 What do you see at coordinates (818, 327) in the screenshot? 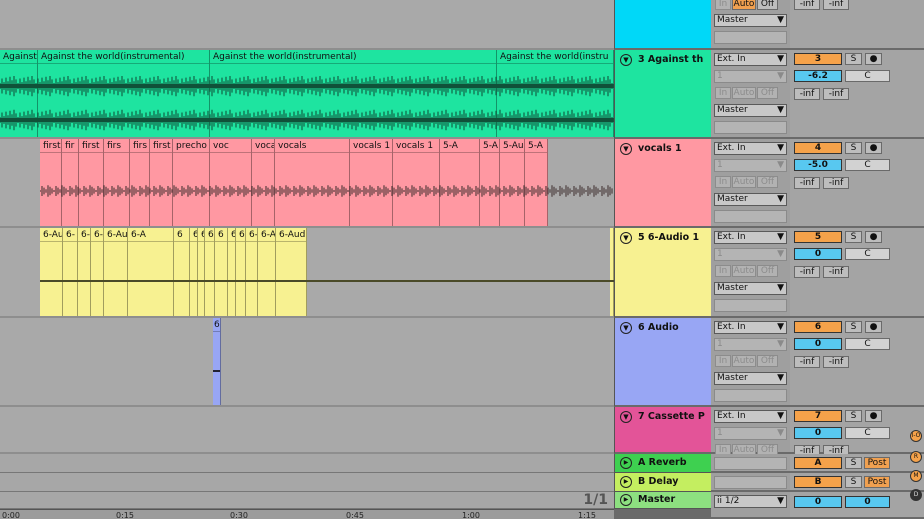
I see `track-activator: 6` at bounding box center [818, 327].